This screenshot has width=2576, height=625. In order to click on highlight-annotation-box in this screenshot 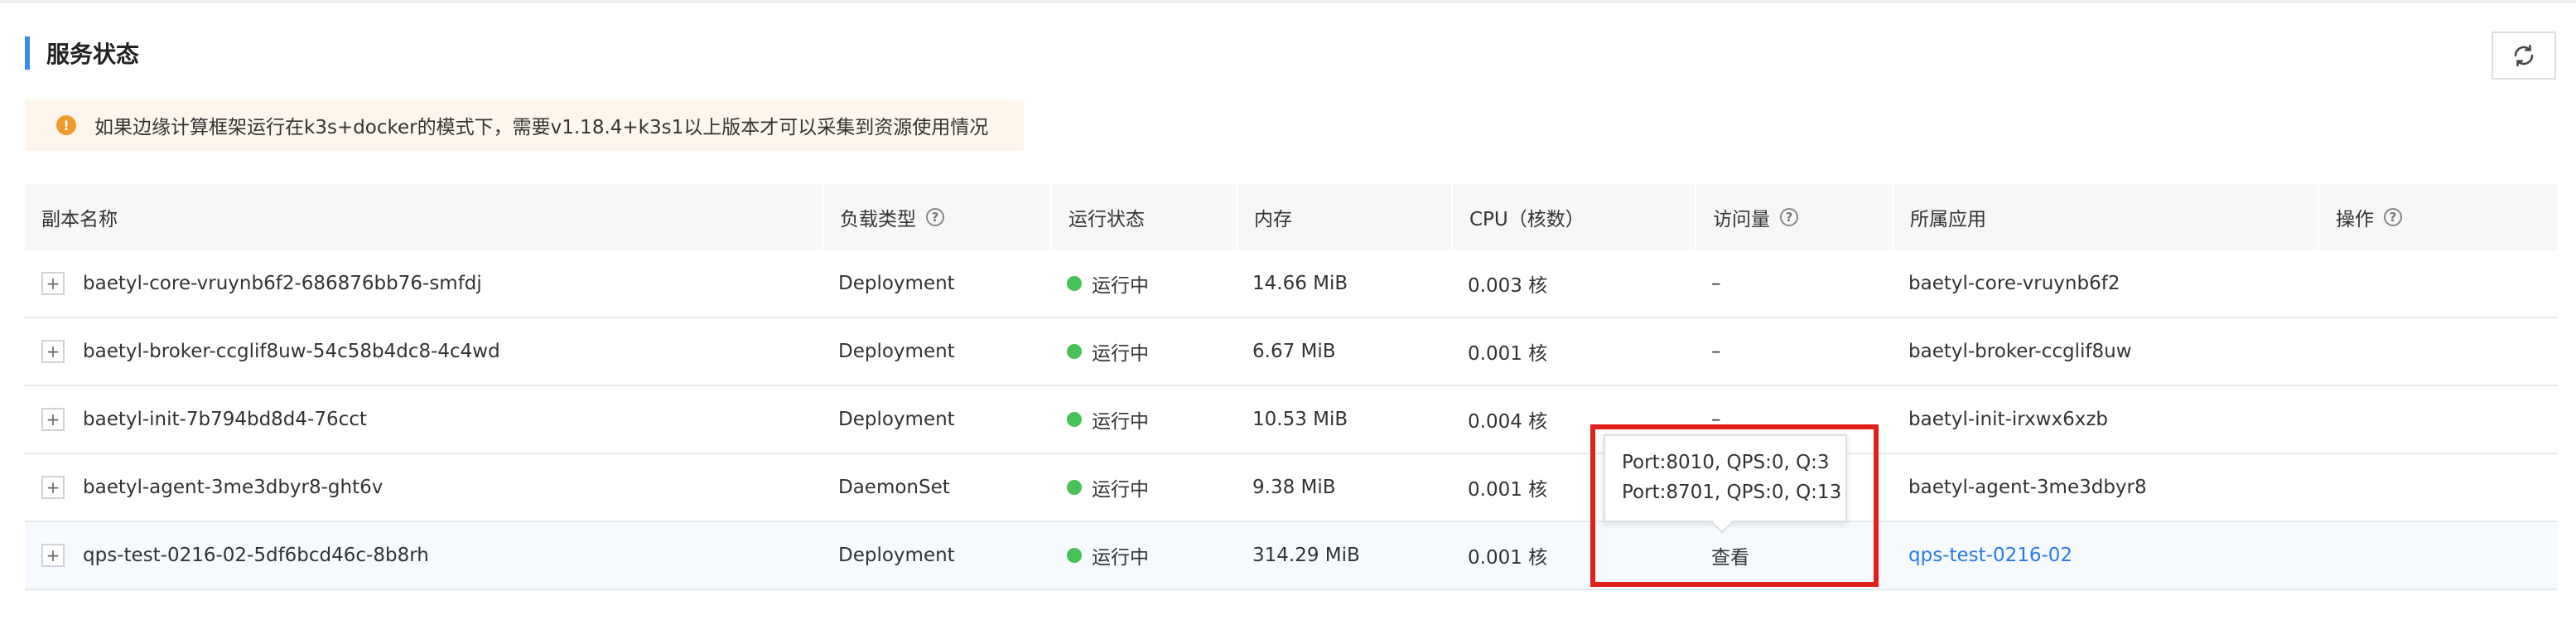, I will do `click(1734, 505)`.